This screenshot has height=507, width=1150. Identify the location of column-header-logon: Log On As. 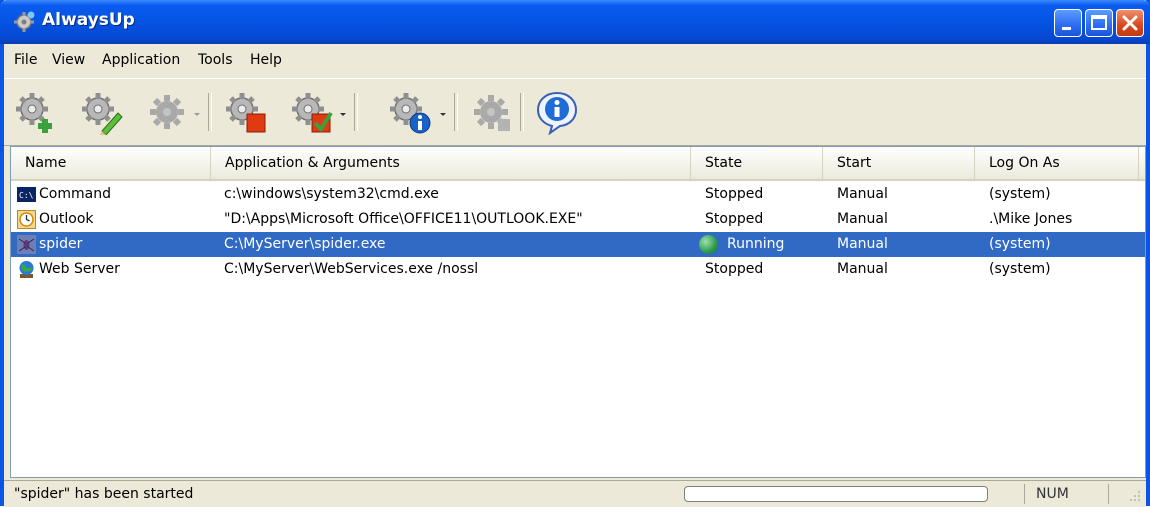
(1057, 163).